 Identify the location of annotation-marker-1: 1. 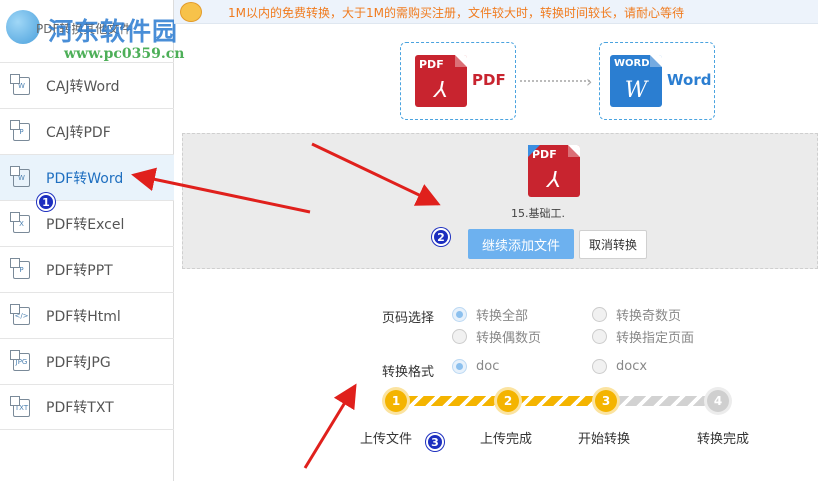
(46, 202).